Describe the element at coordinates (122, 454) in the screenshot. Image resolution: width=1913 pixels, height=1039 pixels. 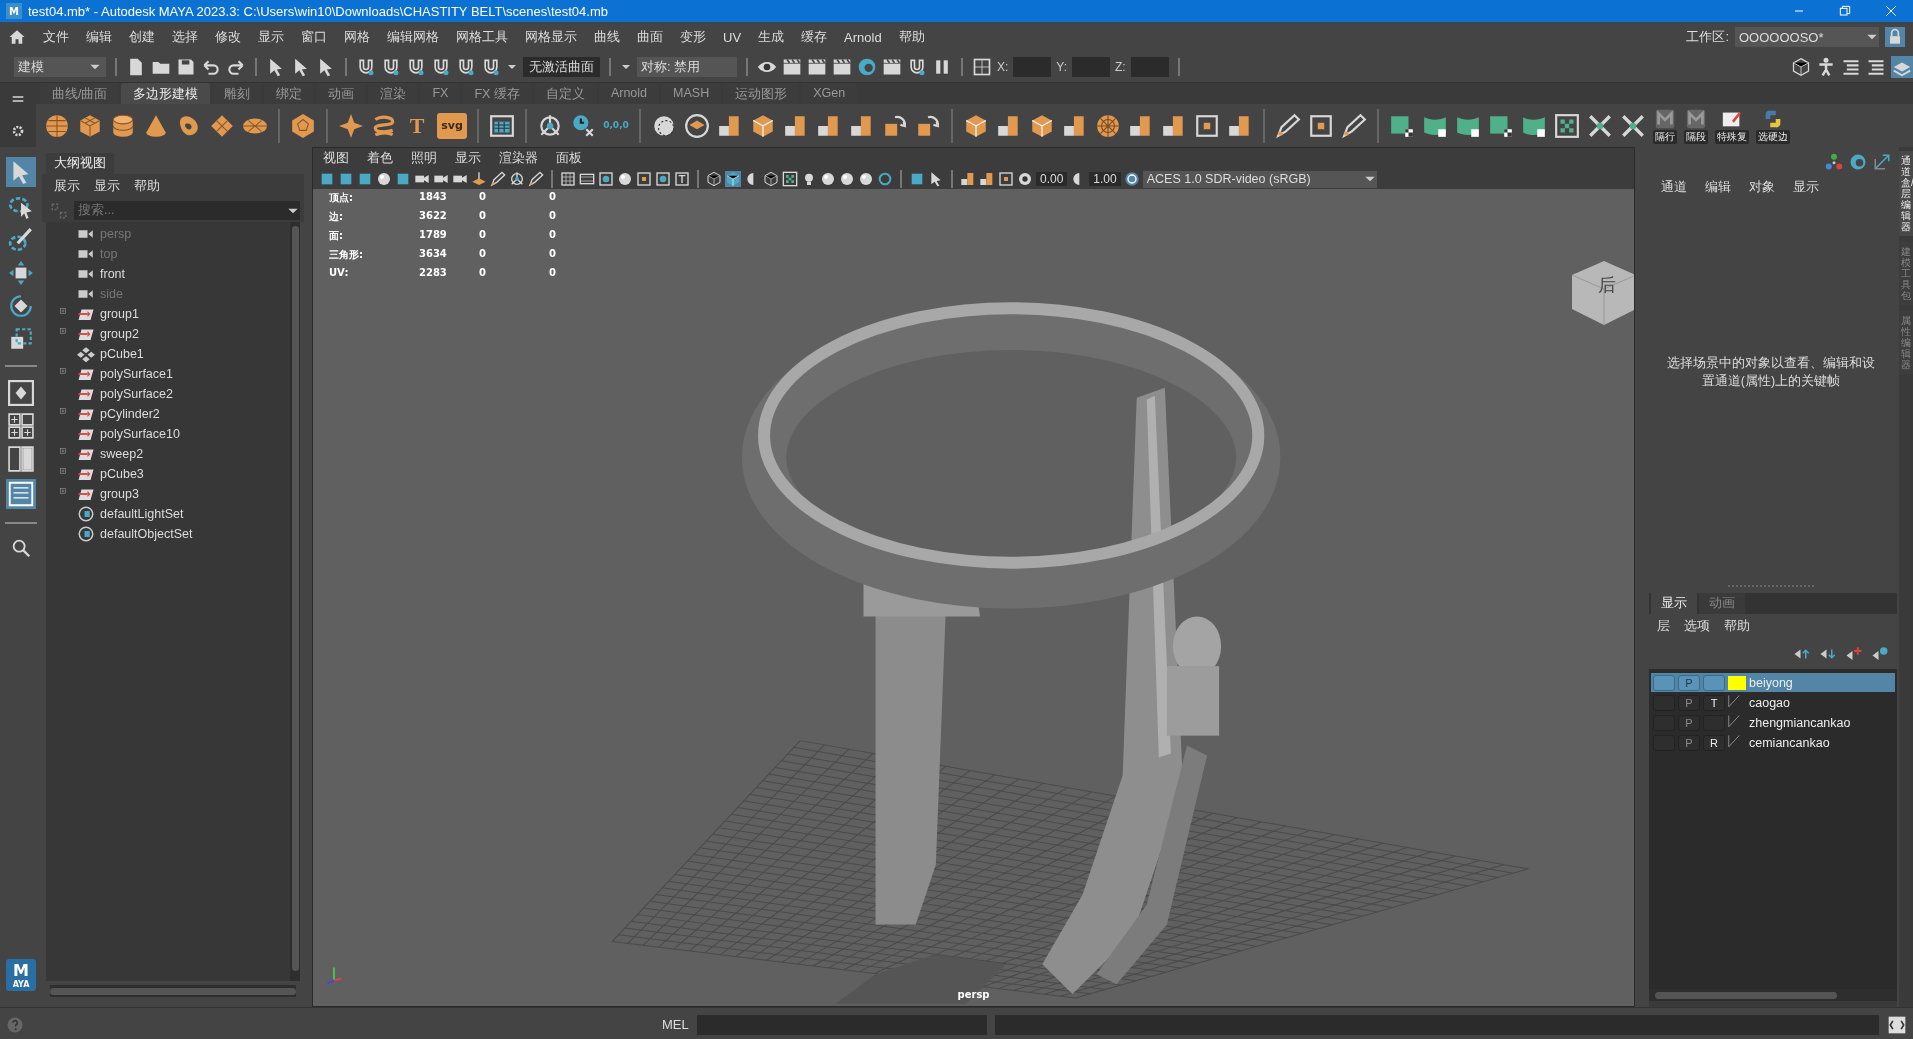
I see `outliner-item: sweep2` at that location.